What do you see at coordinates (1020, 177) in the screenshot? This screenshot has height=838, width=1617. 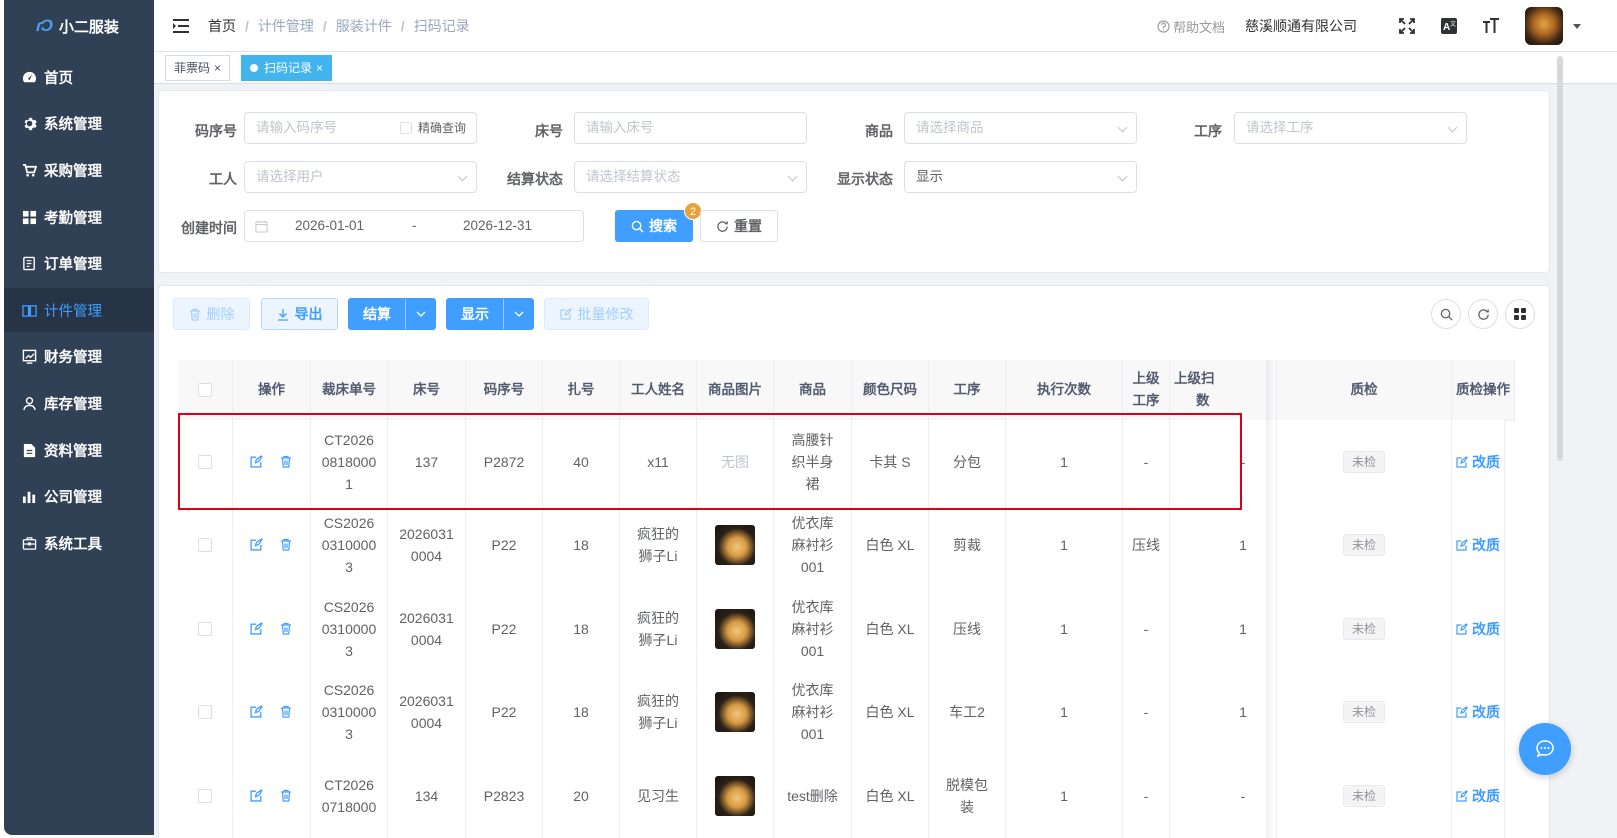 I see `display-status-select: 显示` at bounding box center [1020, 177].